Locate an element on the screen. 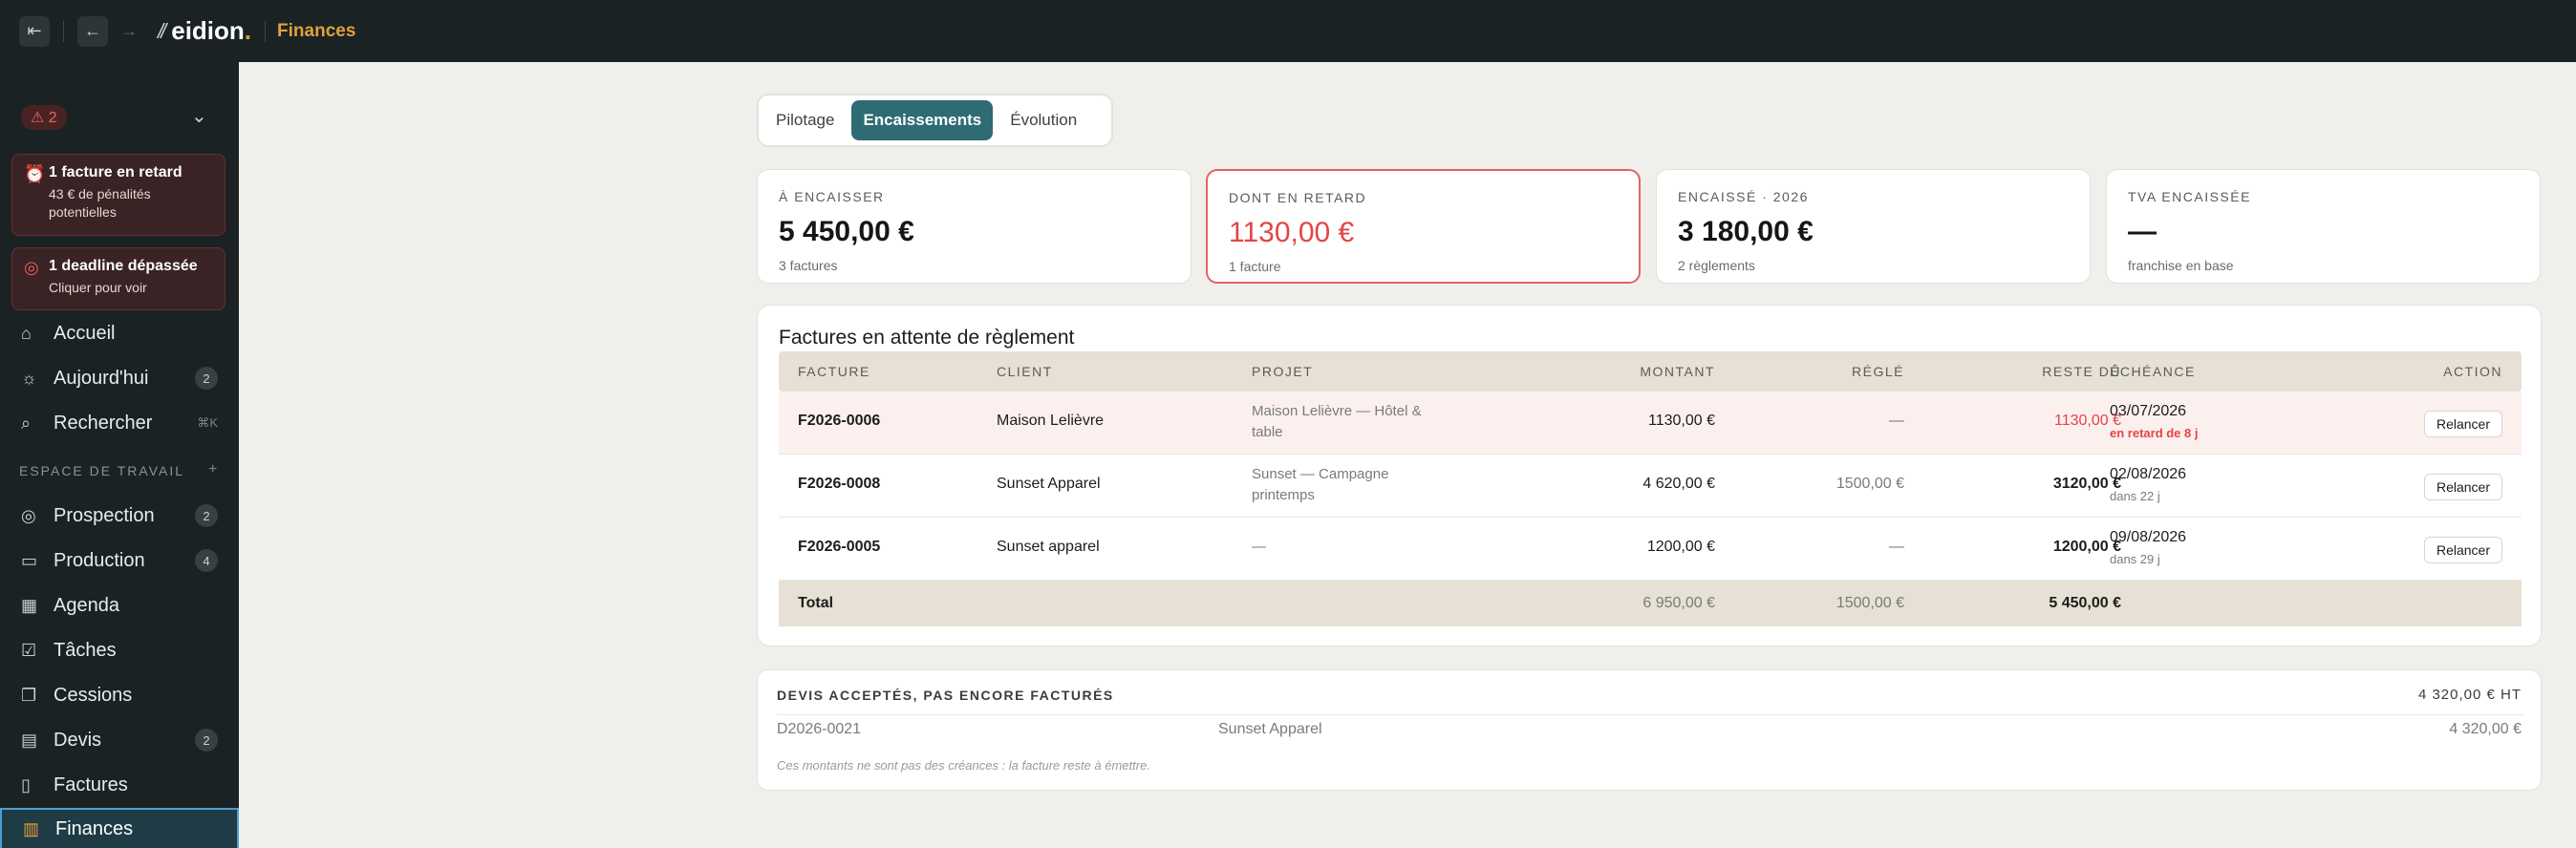  sidebar-item-factures: ▯ Factures is located at coordinates (119, 785).